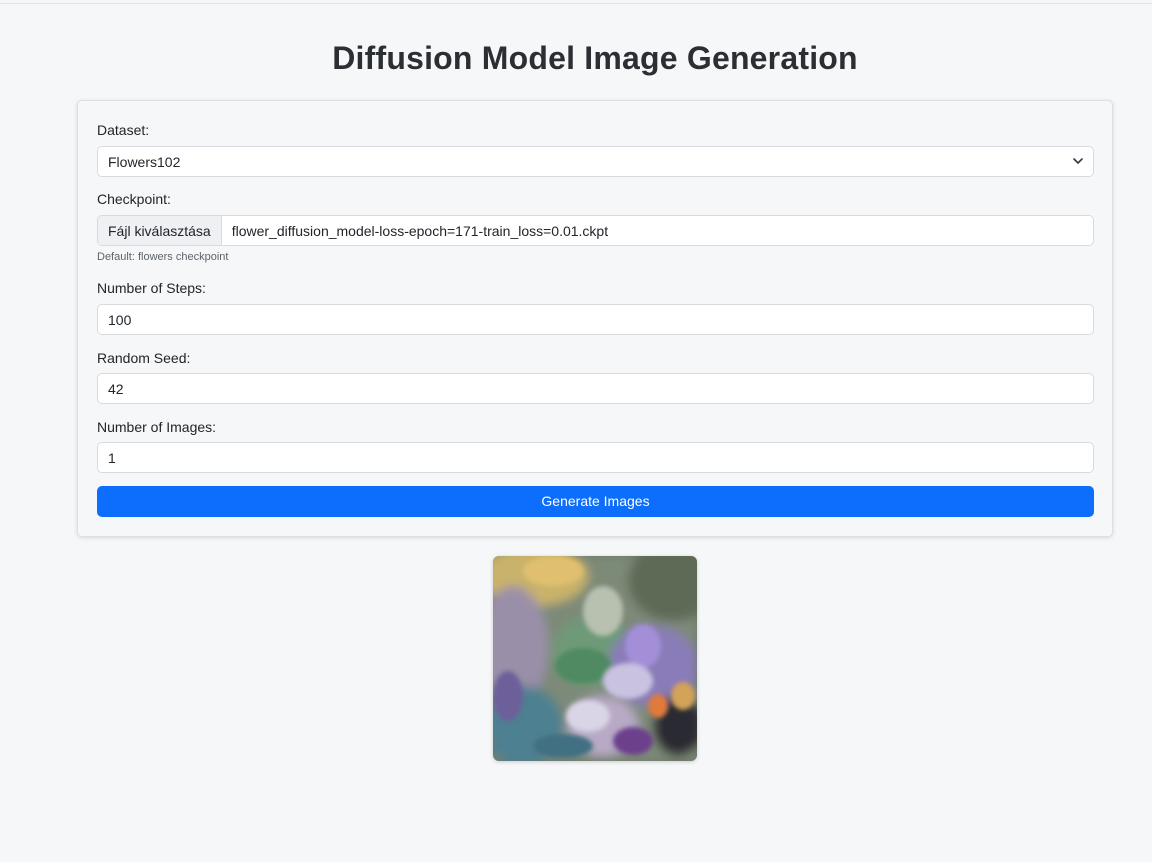 Image resolution: width=1152 pixels, height=862 pixels. I want to click on generated-flower-image, so click(595, 658).